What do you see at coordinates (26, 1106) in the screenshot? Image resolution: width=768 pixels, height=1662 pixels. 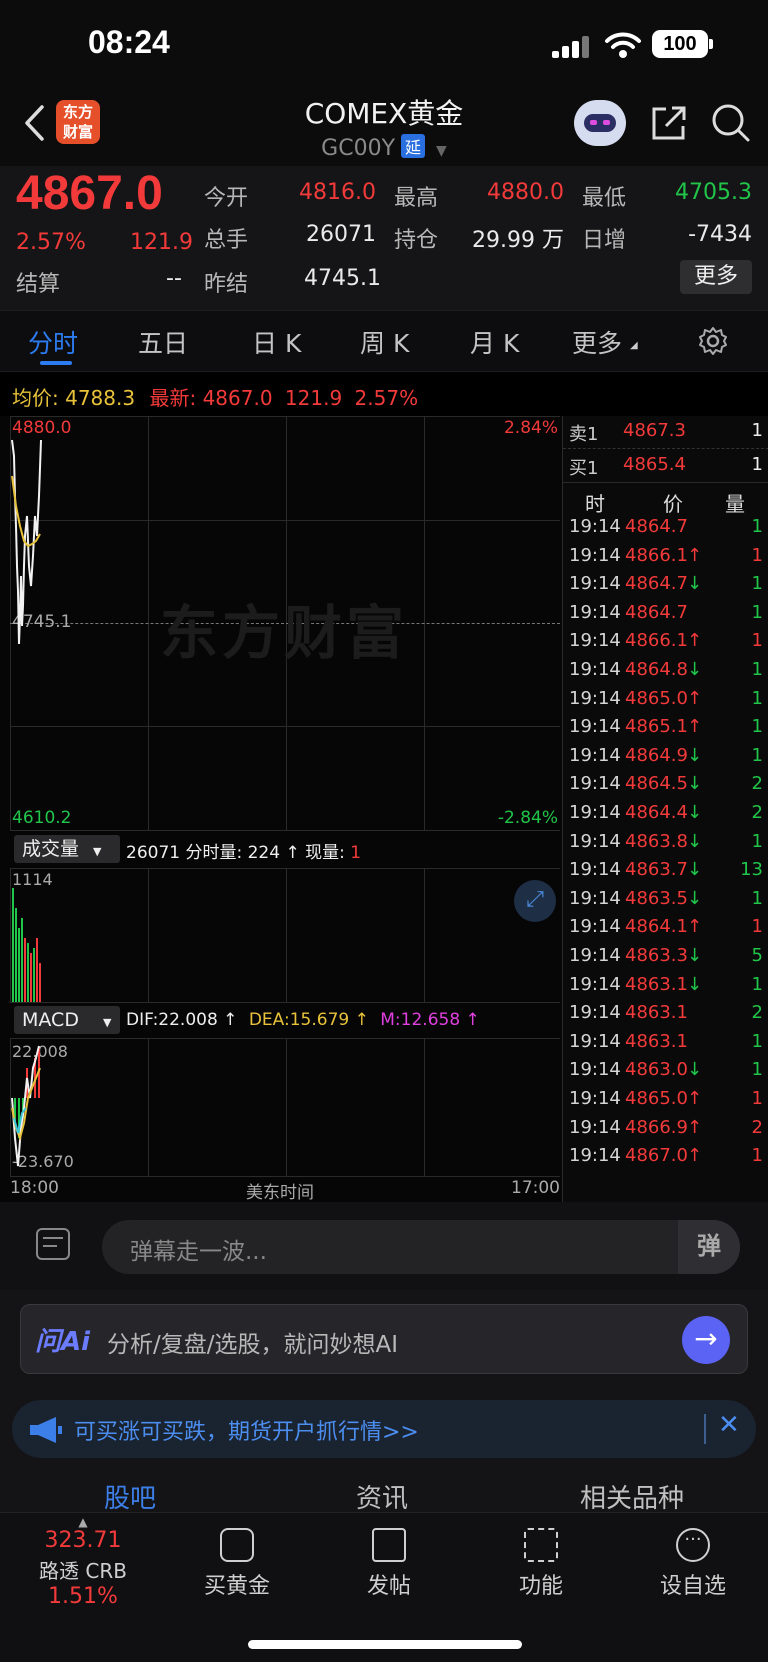 I see `macd-lines` at bounding box center [26, 1106].